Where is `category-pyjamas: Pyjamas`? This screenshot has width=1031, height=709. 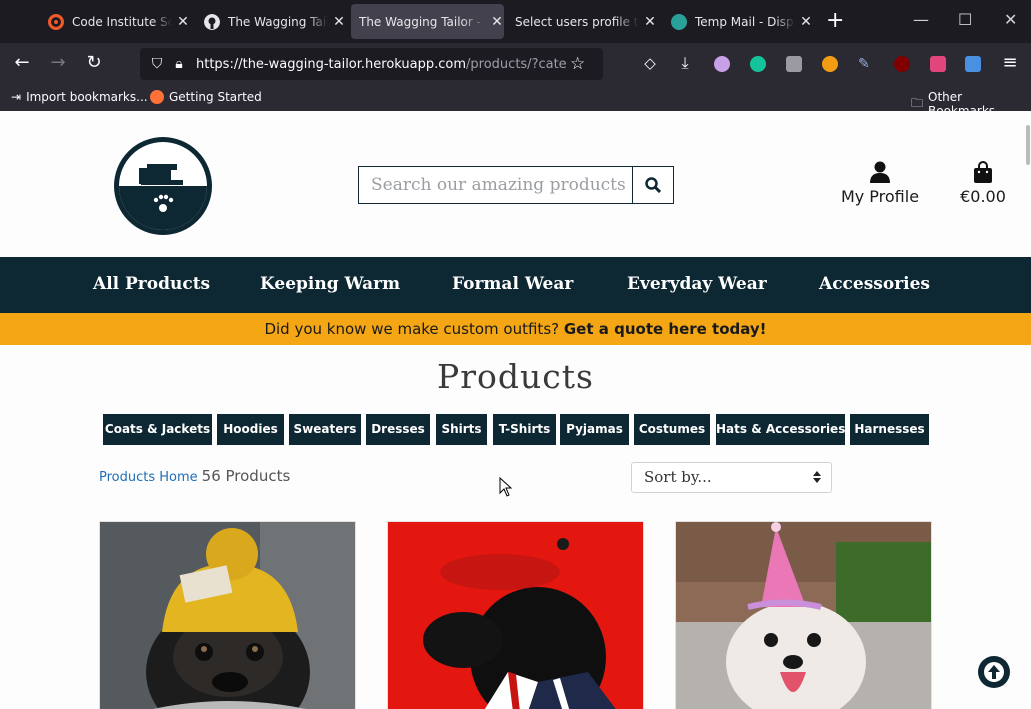
category-pyjamas: Pyjamas is located at coordinates (594, 429).